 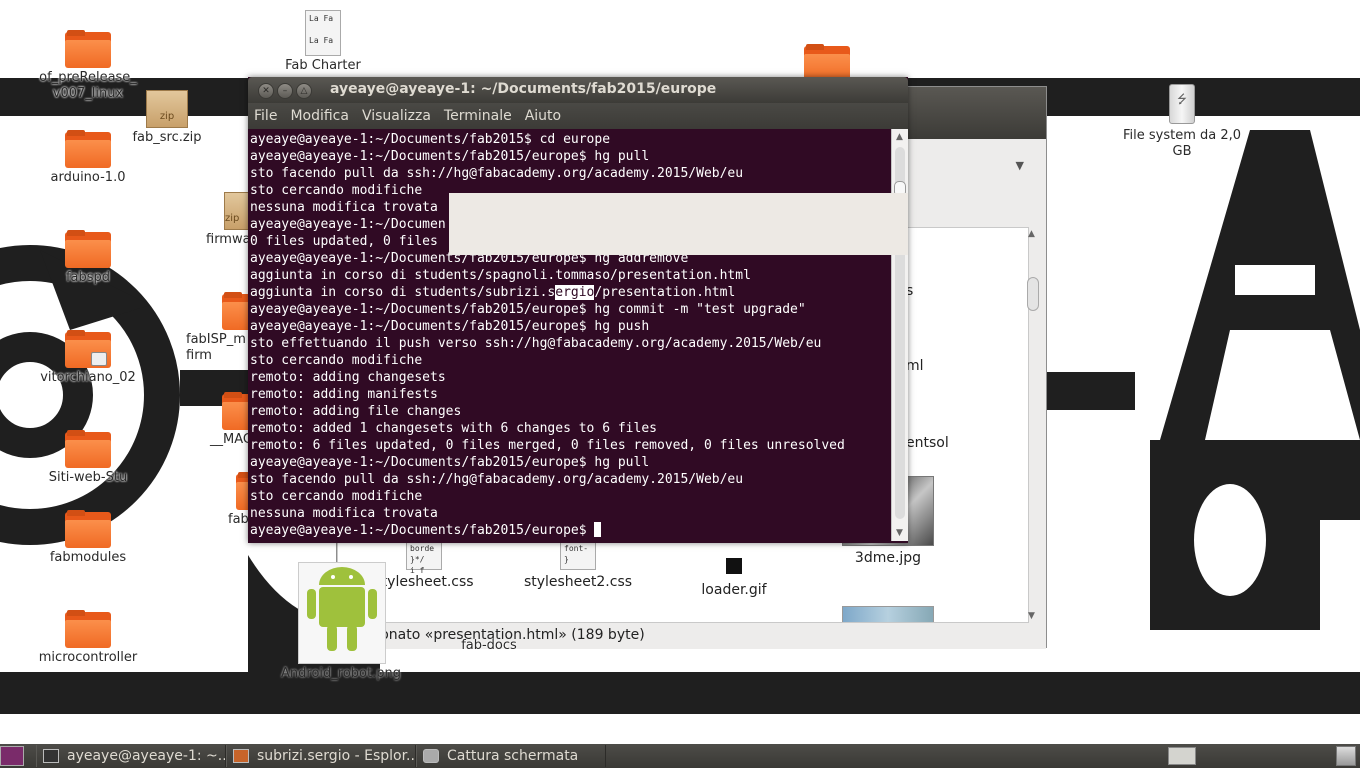 I want to click on notification-popup, so click(x=678, y=224).